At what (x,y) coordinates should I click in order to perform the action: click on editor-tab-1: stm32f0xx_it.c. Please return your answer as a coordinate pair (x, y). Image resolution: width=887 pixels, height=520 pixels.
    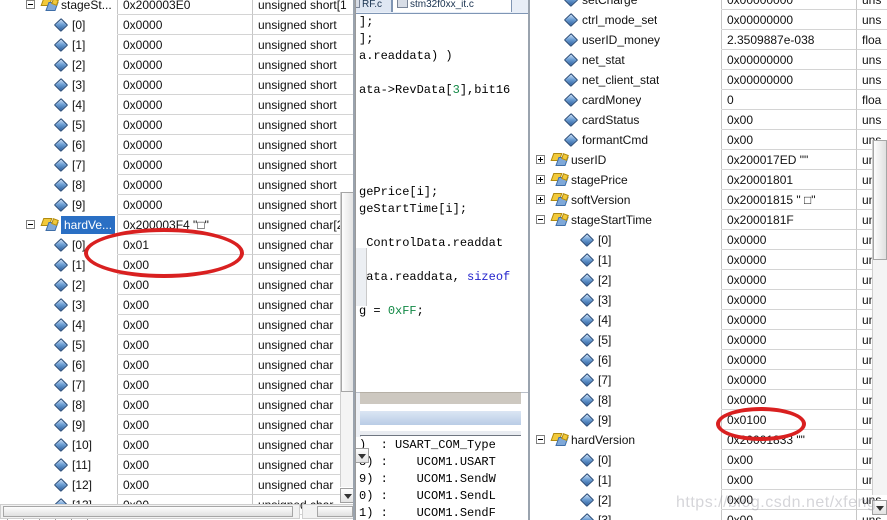
    Looking at the image, I should click on (452, 6).